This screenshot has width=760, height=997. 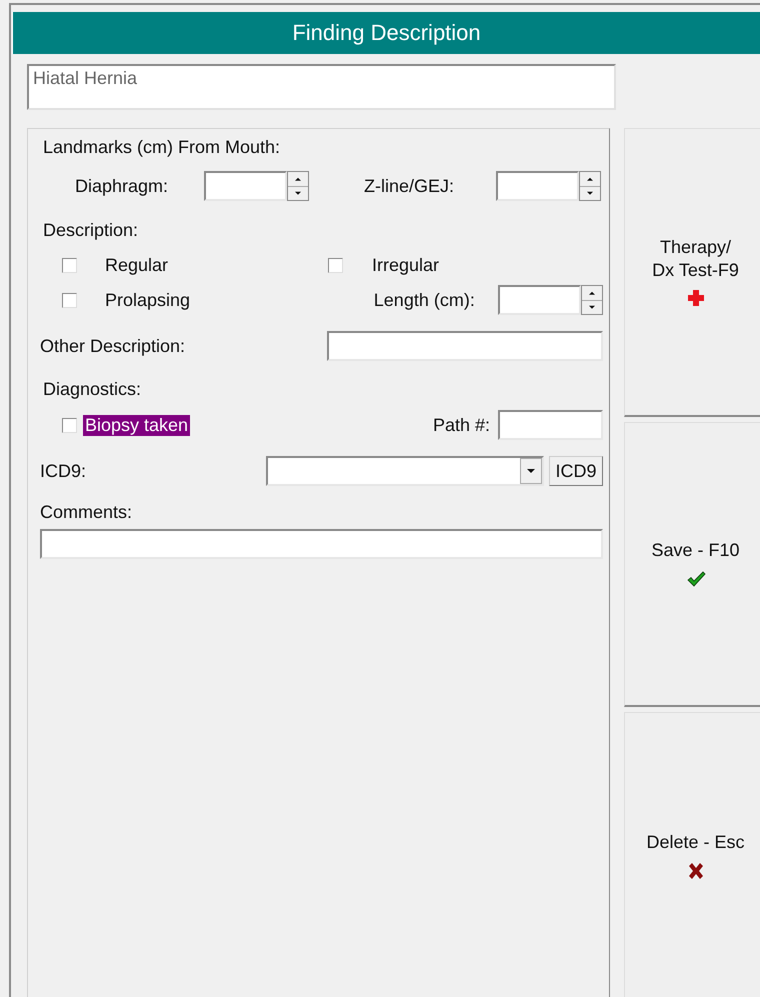 I want to click on caret-icon, so click(x=531, y=471).